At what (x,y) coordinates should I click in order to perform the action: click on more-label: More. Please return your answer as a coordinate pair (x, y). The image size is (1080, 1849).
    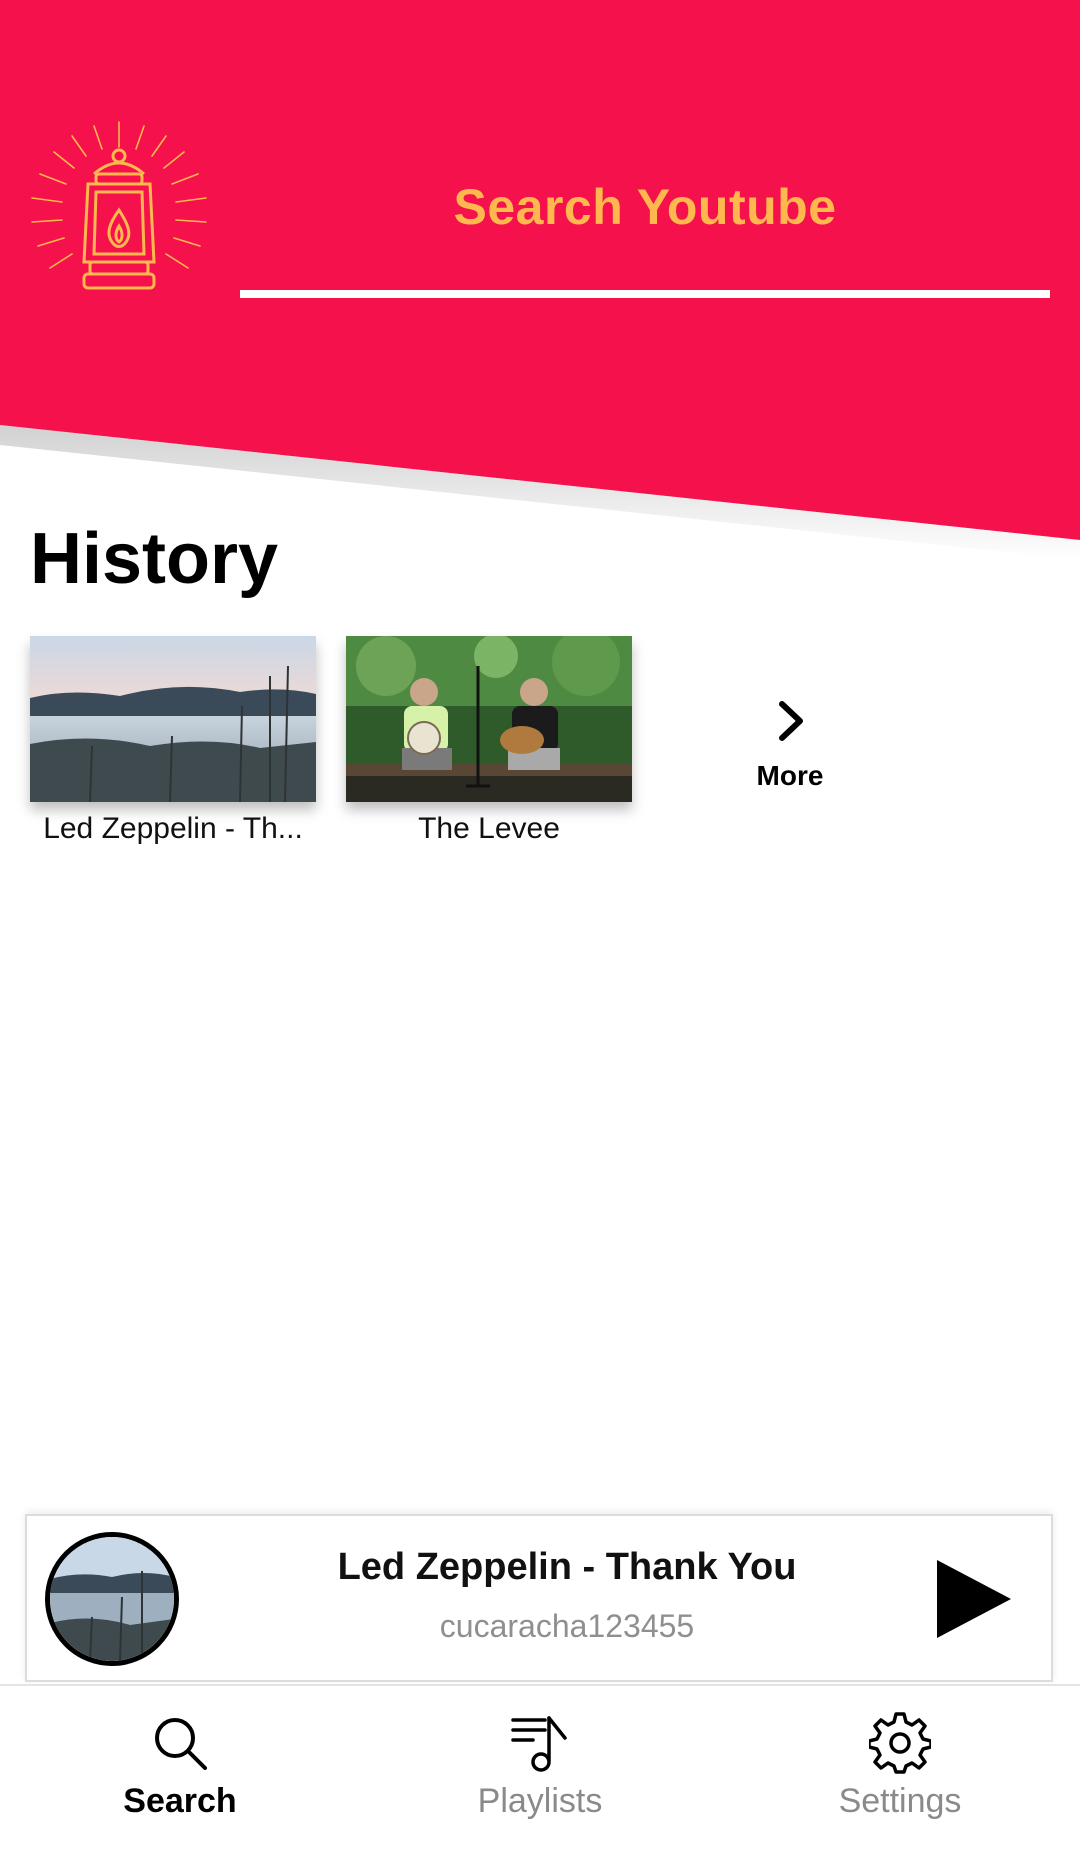
    Looking at the image, I should click on (790, 775).